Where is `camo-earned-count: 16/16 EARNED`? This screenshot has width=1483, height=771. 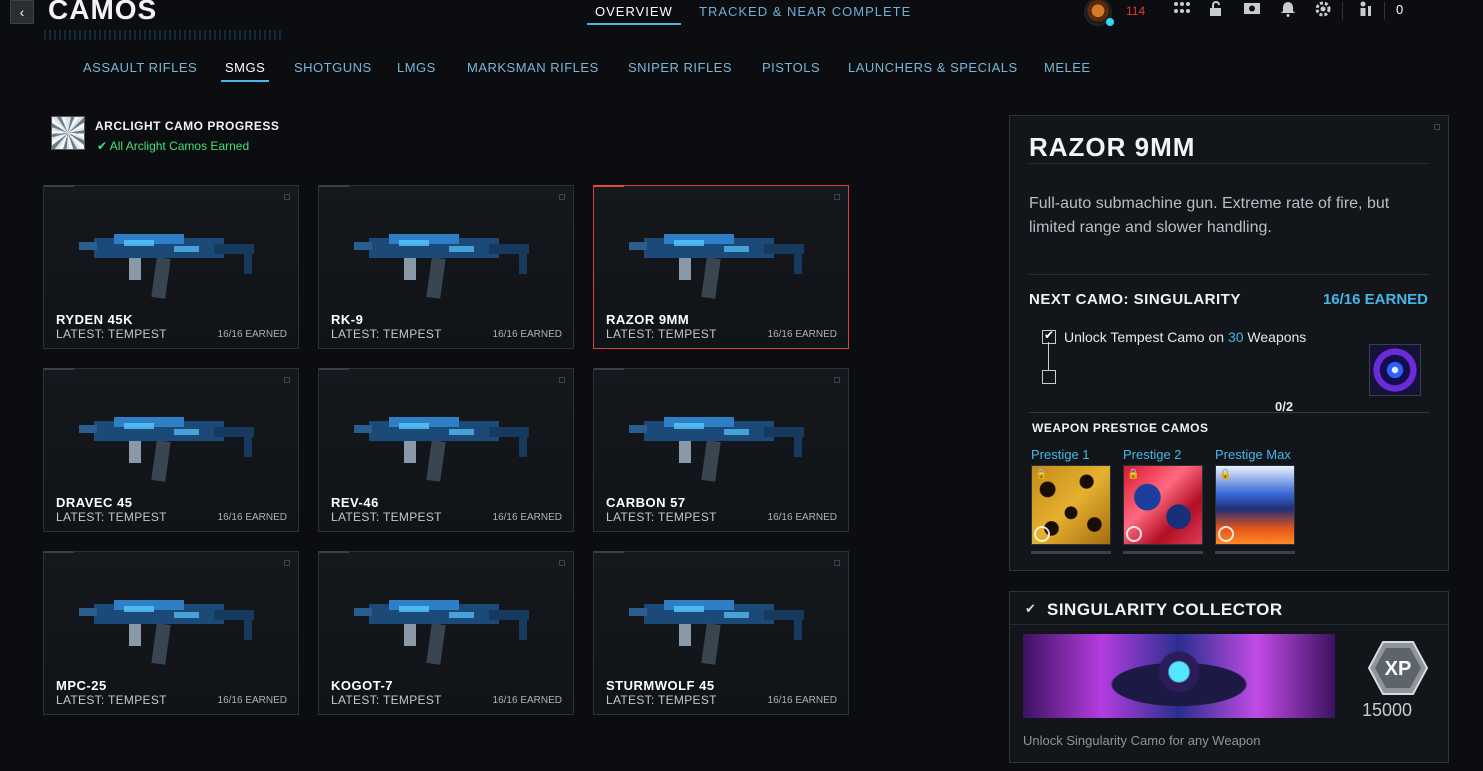
camo-earned-count: 16/16 EARNED is located at coordinates (1375, 299).